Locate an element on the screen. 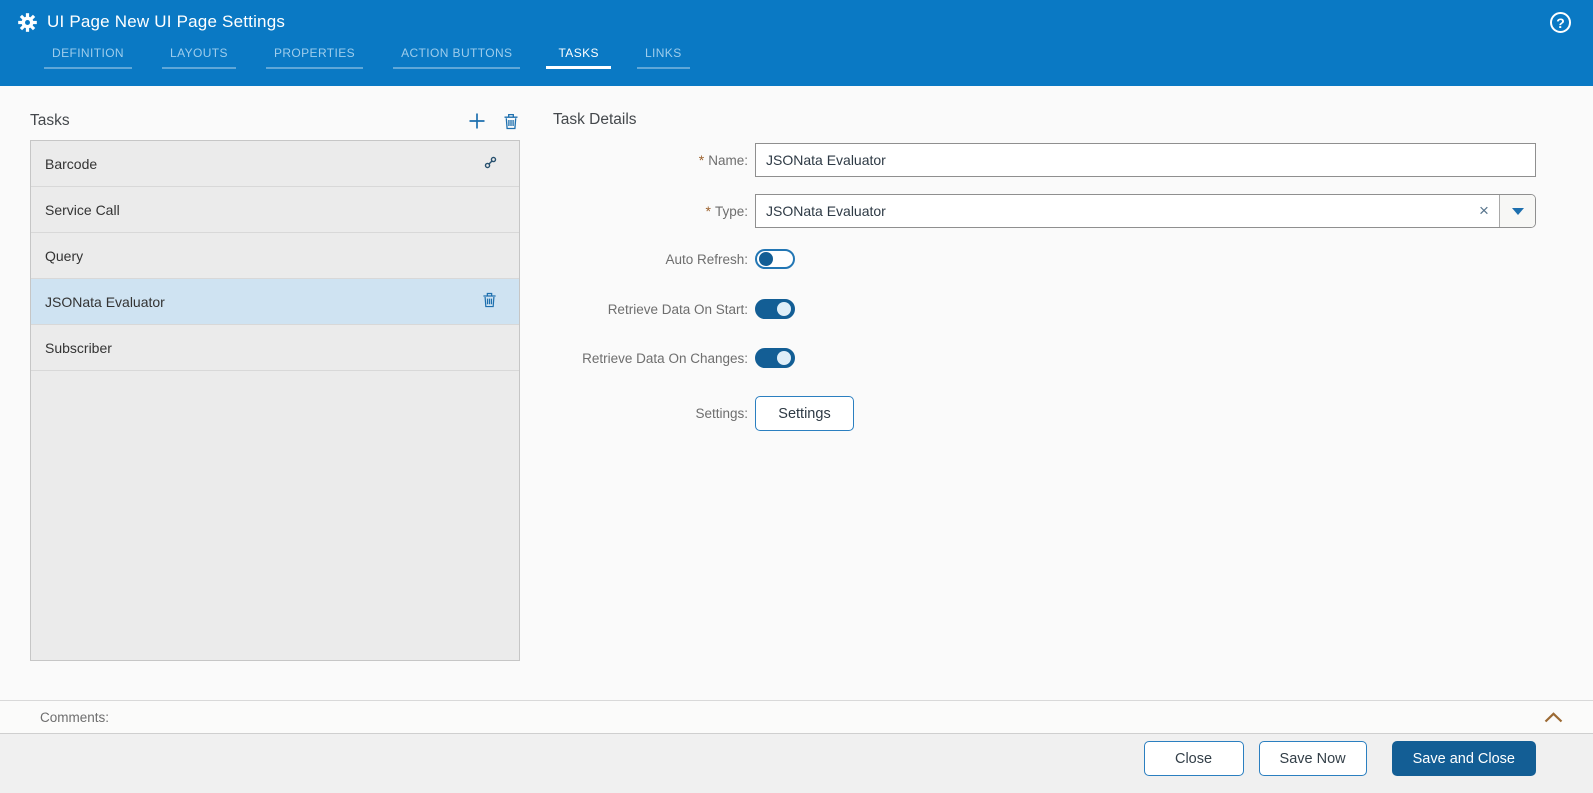  tasks-panel-header: Tasks is located at coordinates (275, 121).